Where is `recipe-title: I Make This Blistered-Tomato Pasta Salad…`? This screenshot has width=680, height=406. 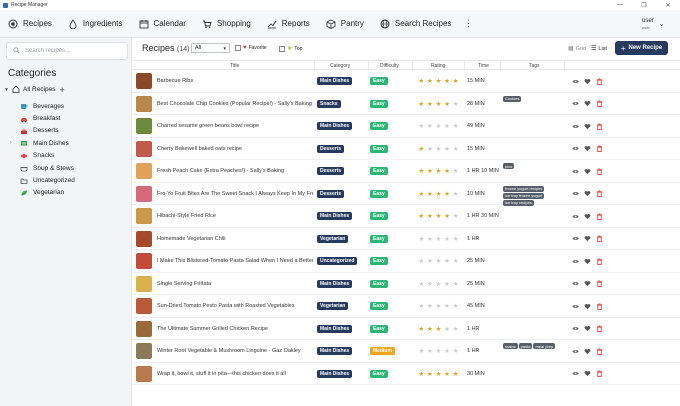 recipe-title: I Make This Blistered-Tomato Pasta Salad… is located at coordinates (235, 261).